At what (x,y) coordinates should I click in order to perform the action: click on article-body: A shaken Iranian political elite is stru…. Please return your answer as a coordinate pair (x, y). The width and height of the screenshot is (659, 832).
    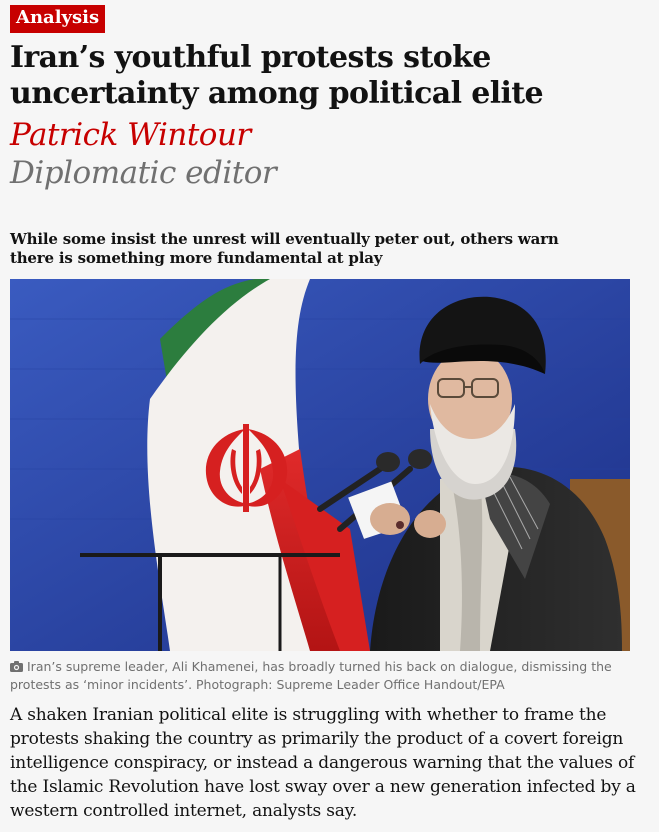
    Looking at the image, I should click on (323, 763).